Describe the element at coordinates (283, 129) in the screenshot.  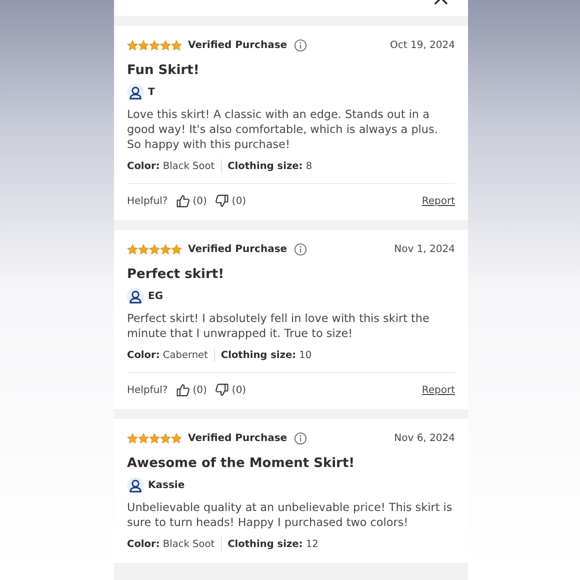
I see `review-text: Love this skirt! A classic with an edge. Stands out in a good way! It's also comfortable, which is always a plus. So happy with this purchase!` at that location.